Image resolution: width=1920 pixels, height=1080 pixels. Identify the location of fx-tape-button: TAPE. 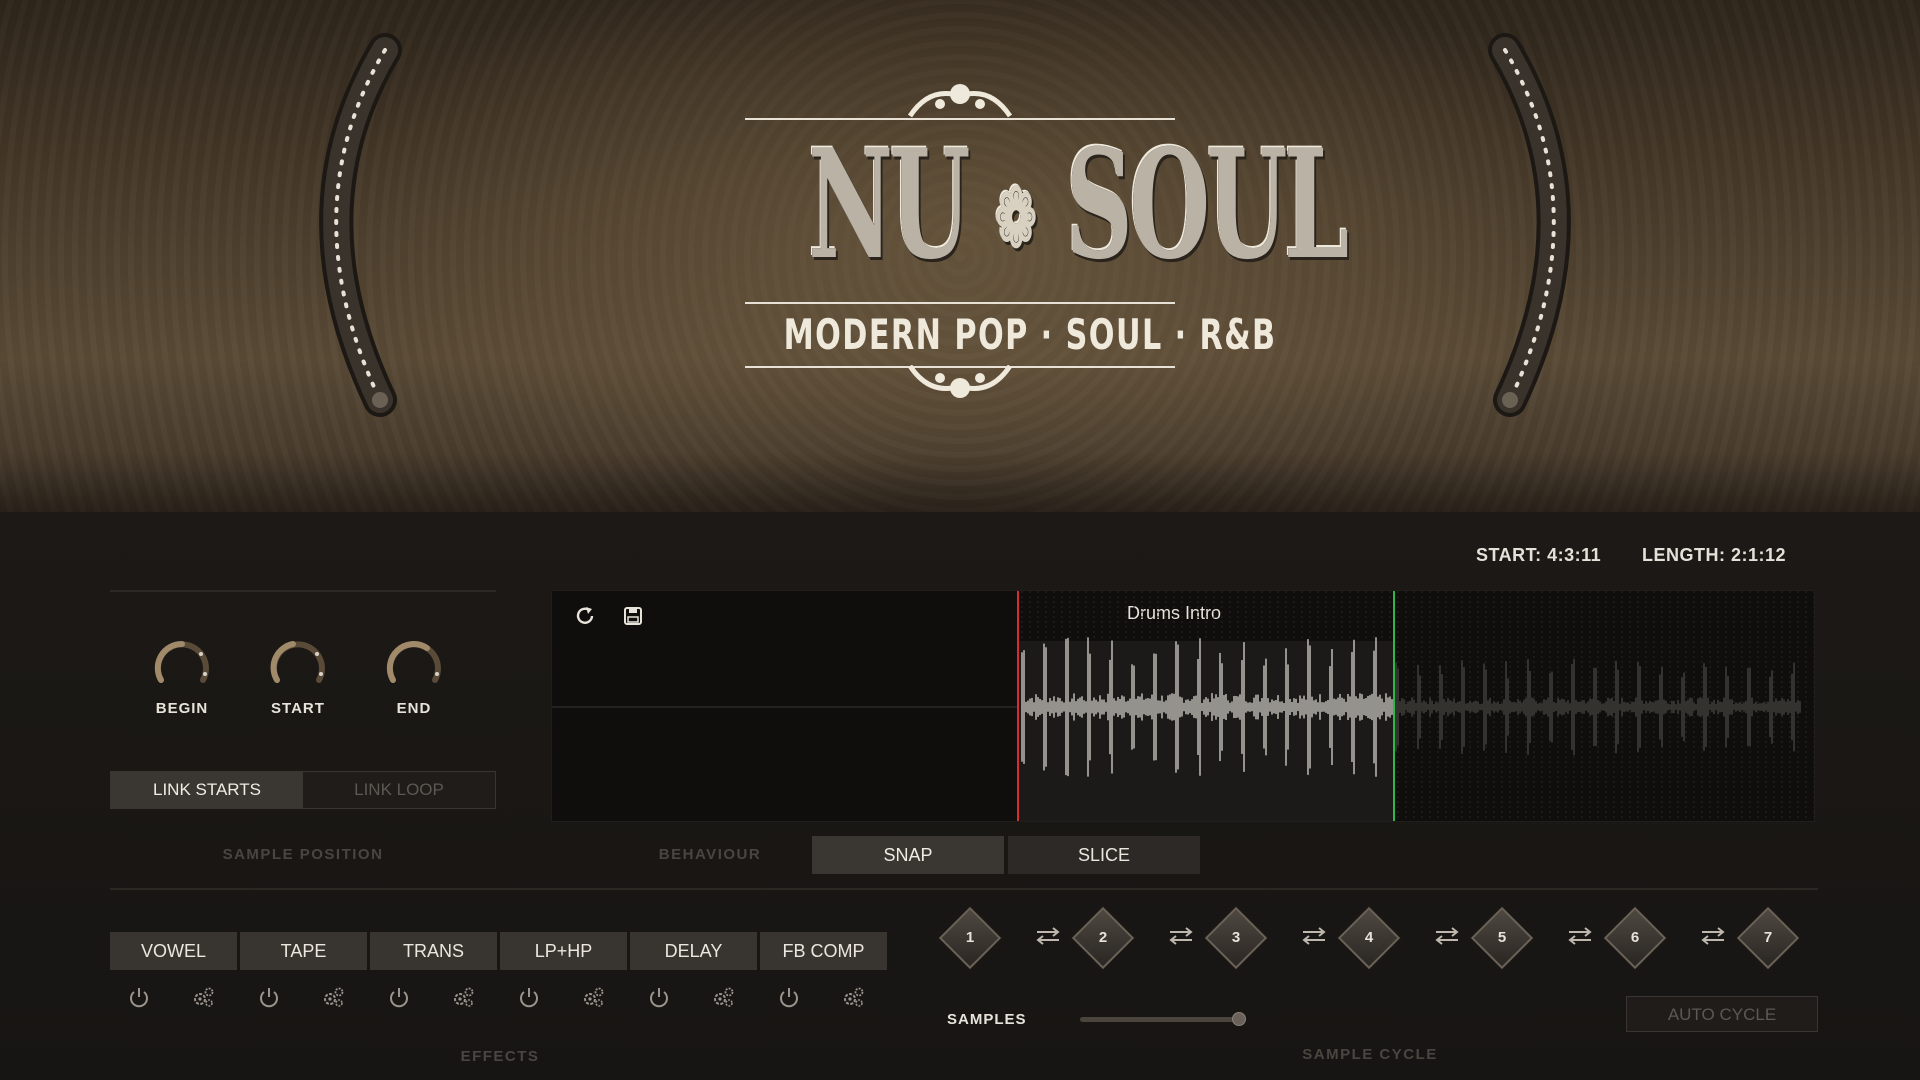
(303, 951).